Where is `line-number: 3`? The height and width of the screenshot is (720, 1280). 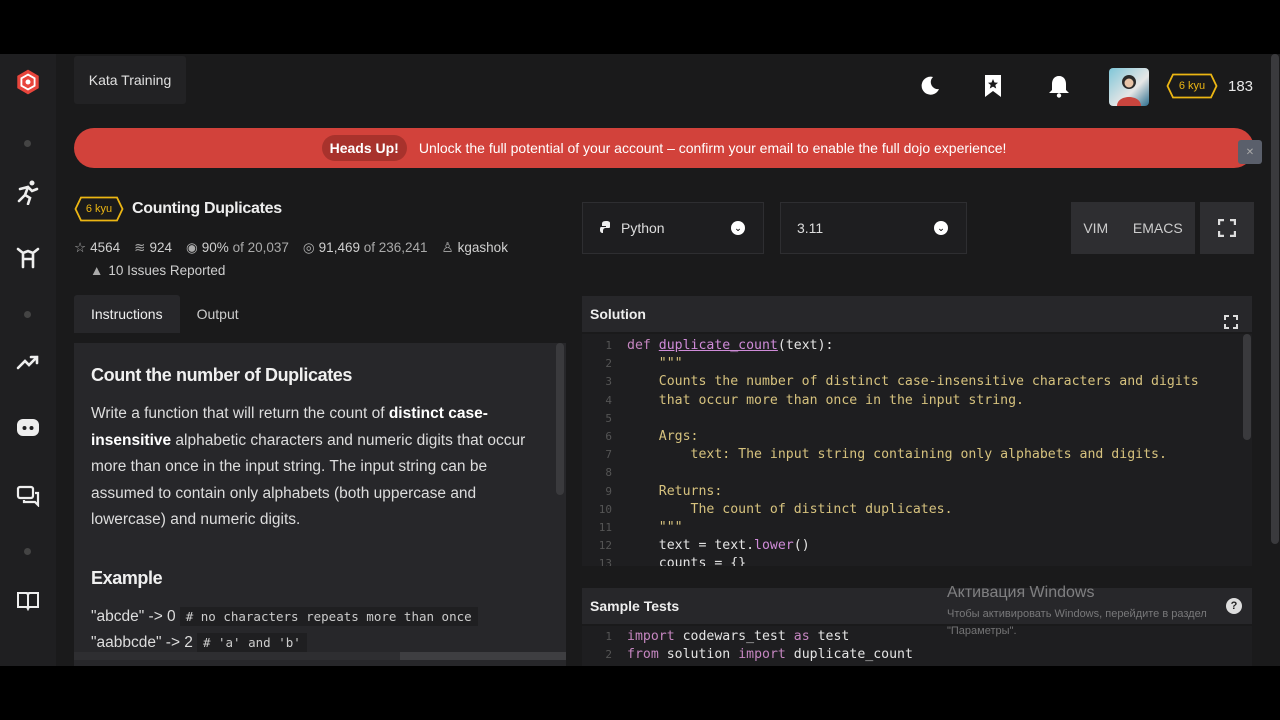
line-number: 3 is located at coordinates (608, 382).